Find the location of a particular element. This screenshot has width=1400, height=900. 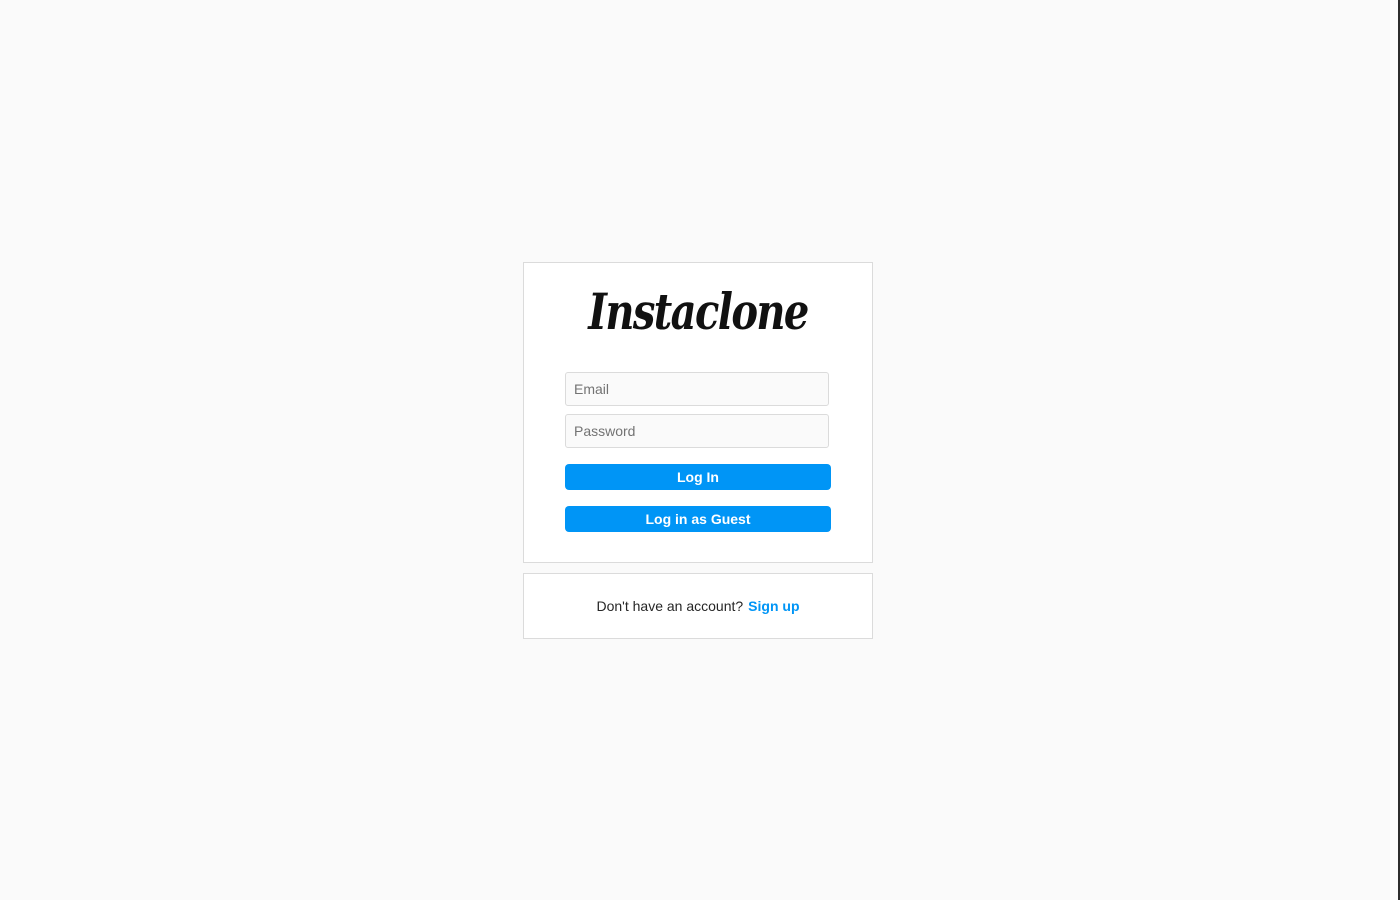

app-logo: Instaclone is located at coordinates (698, 311).